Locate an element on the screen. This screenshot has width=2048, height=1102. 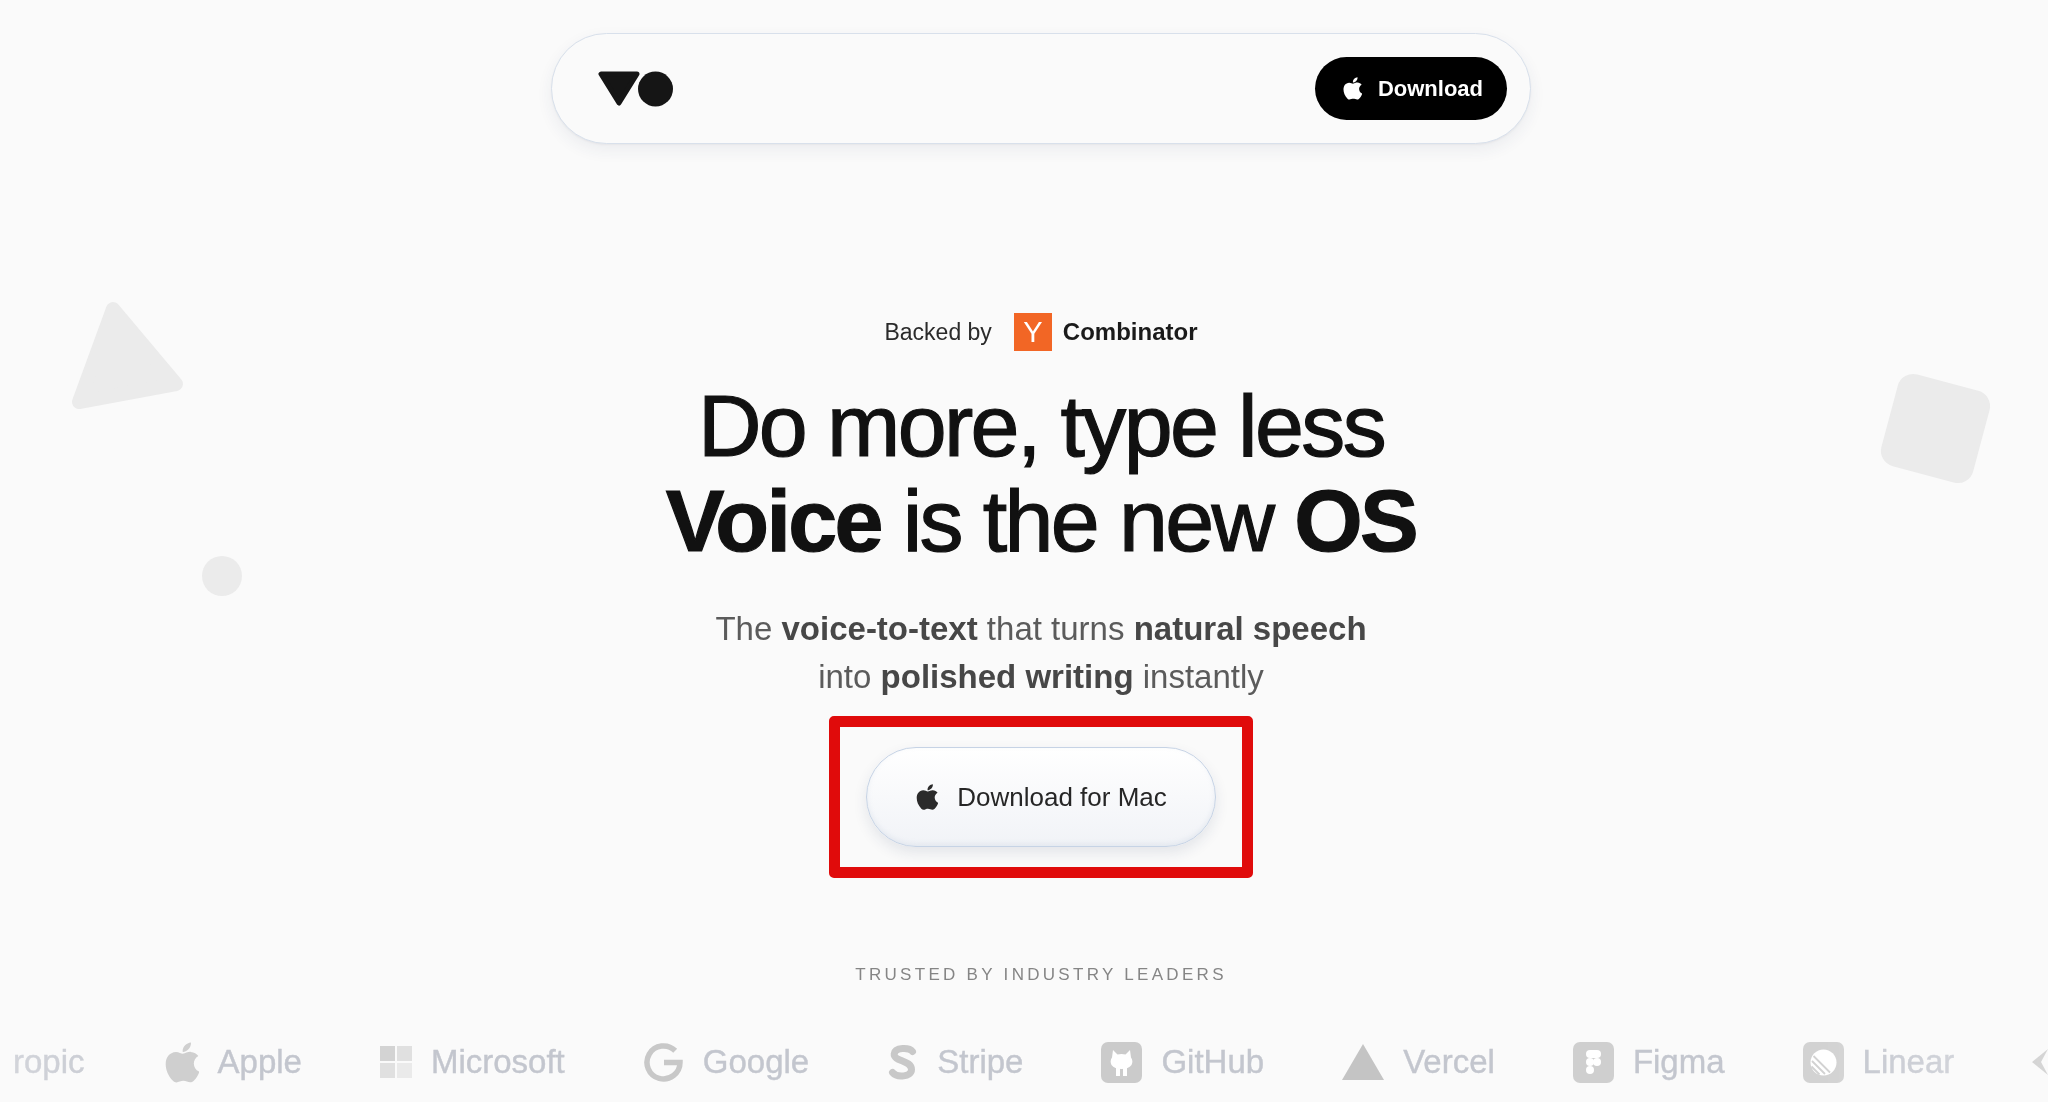
g-logo-icon is located at coordinates (663, 1062).